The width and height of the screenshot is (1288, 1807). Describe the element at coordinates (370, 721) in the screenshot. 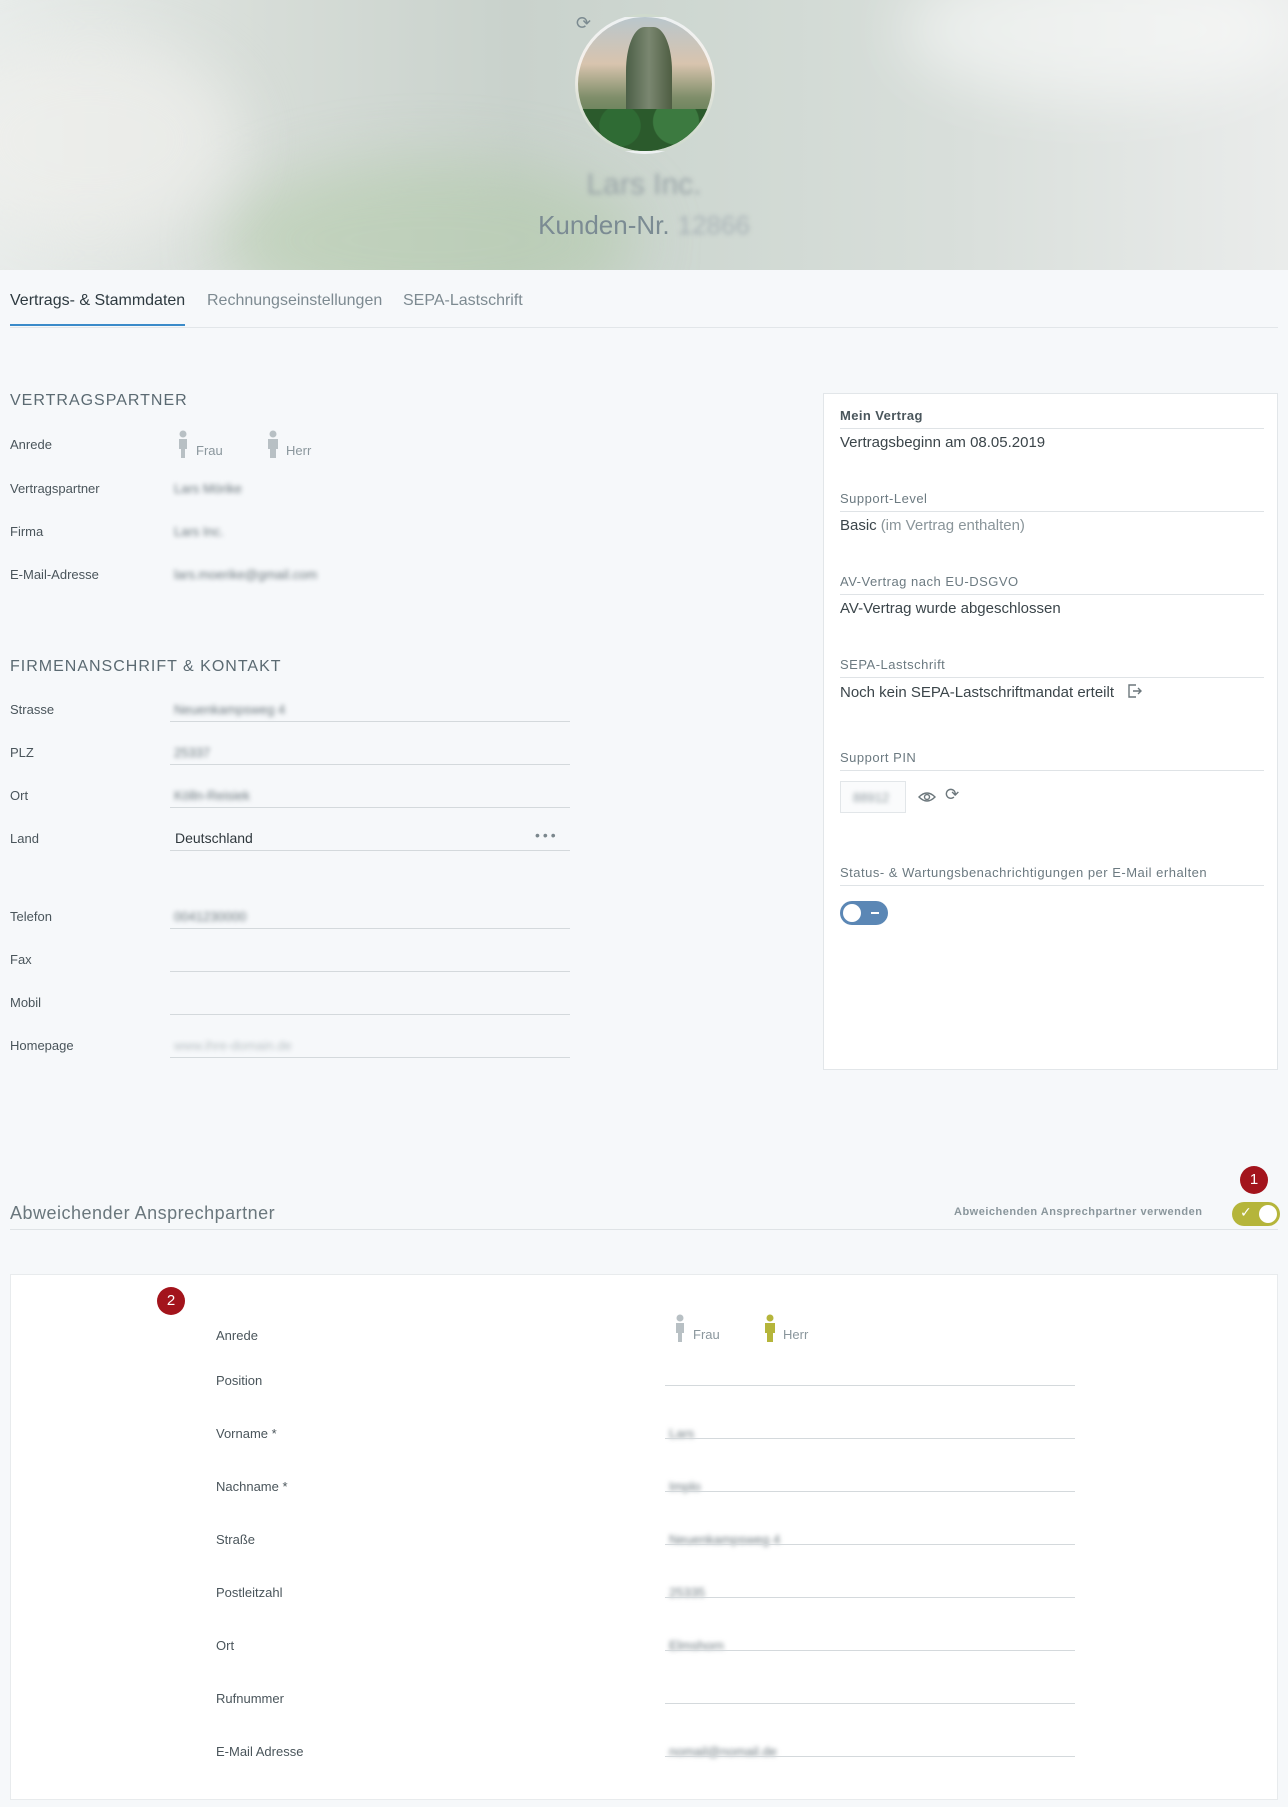

I see `strasse-input-line` at that location.